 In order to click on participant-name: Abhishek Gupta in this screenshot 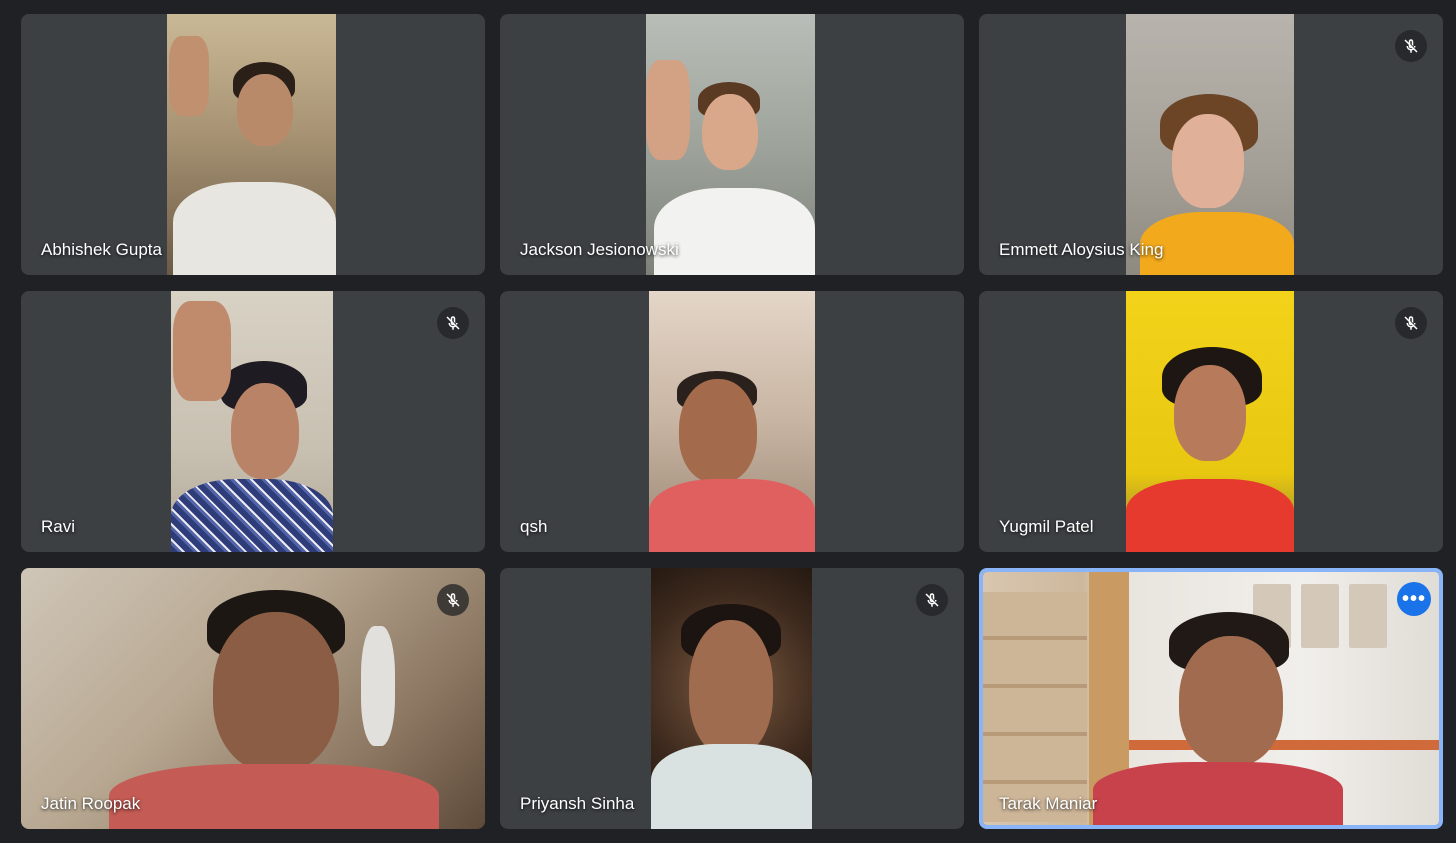, I will do `click(101, 249)`.